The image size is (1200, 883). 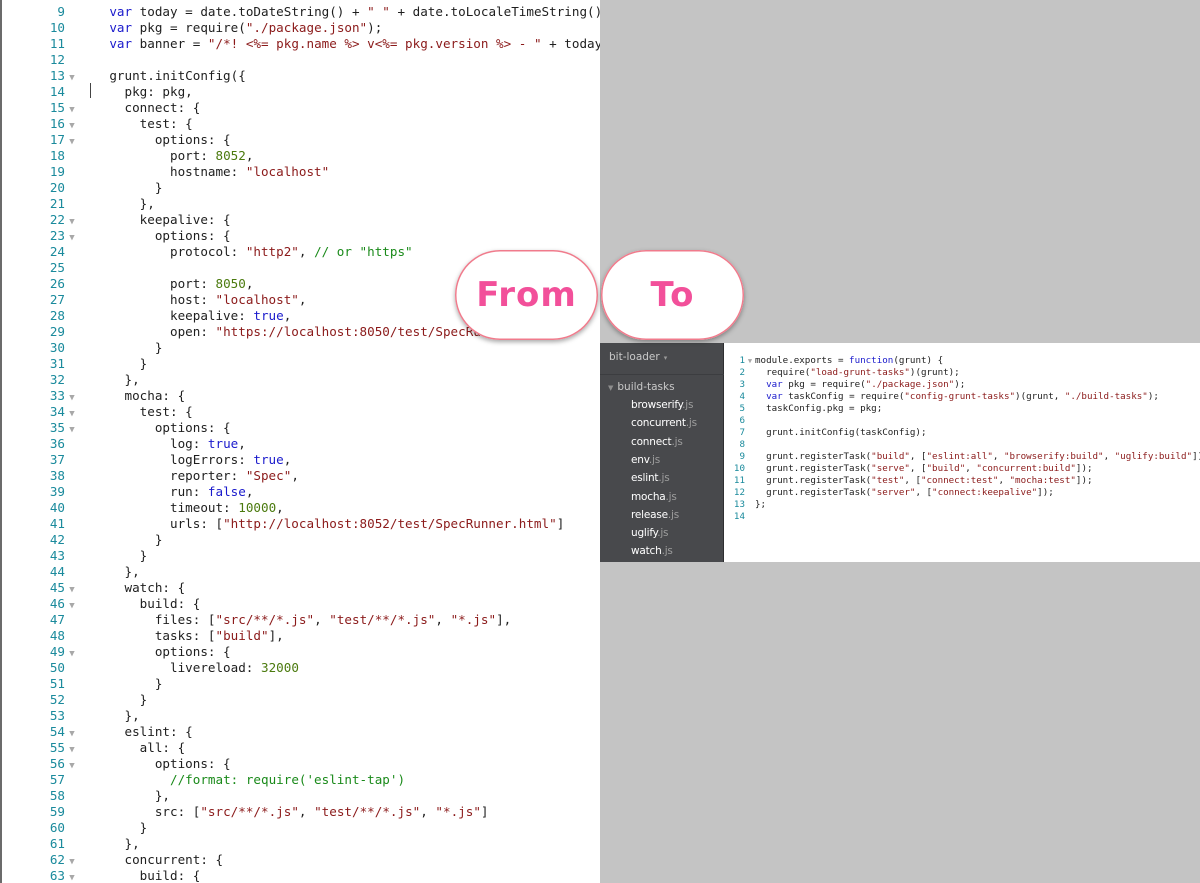 What do you see at coordinates (136, 411) in the screenshot?
I see `token: test: {` at bounding box center [136, 411].